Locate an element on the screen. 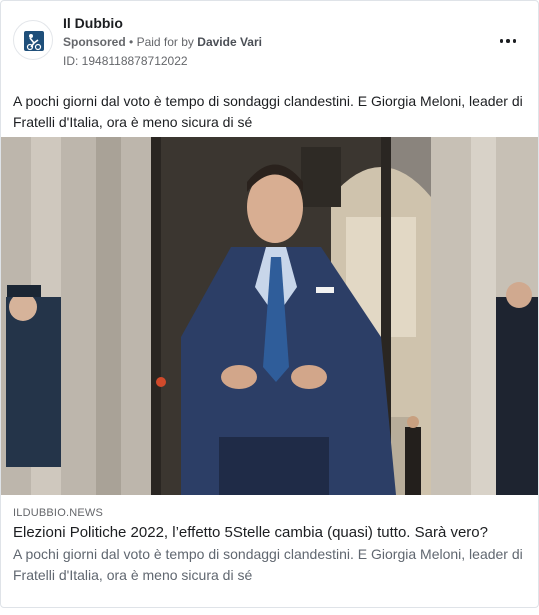  sponsor-line: Sponsored • Paid for by Davide Vari is located at coordinates (162, 42).